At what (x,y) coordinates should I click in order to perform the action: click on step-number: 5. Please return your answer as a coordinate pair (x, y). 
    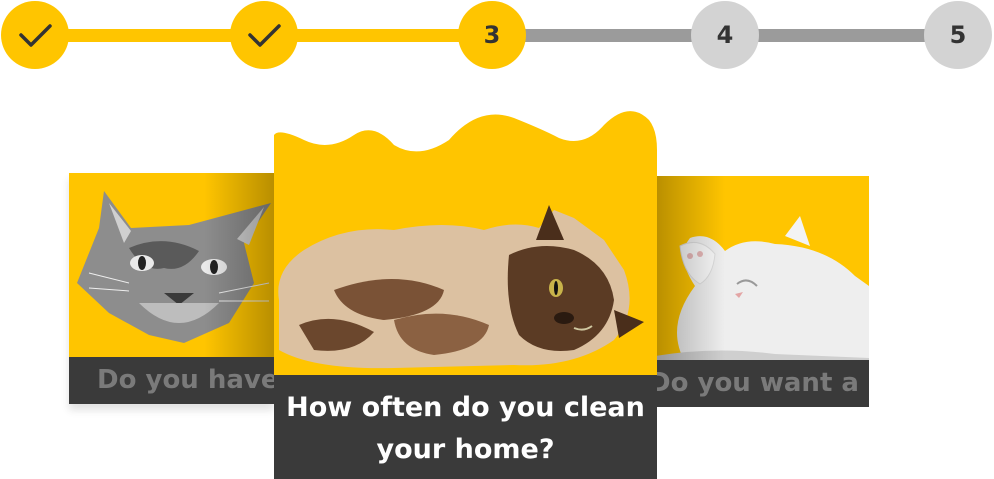
    Looking at the image, I should click on (958, 35).